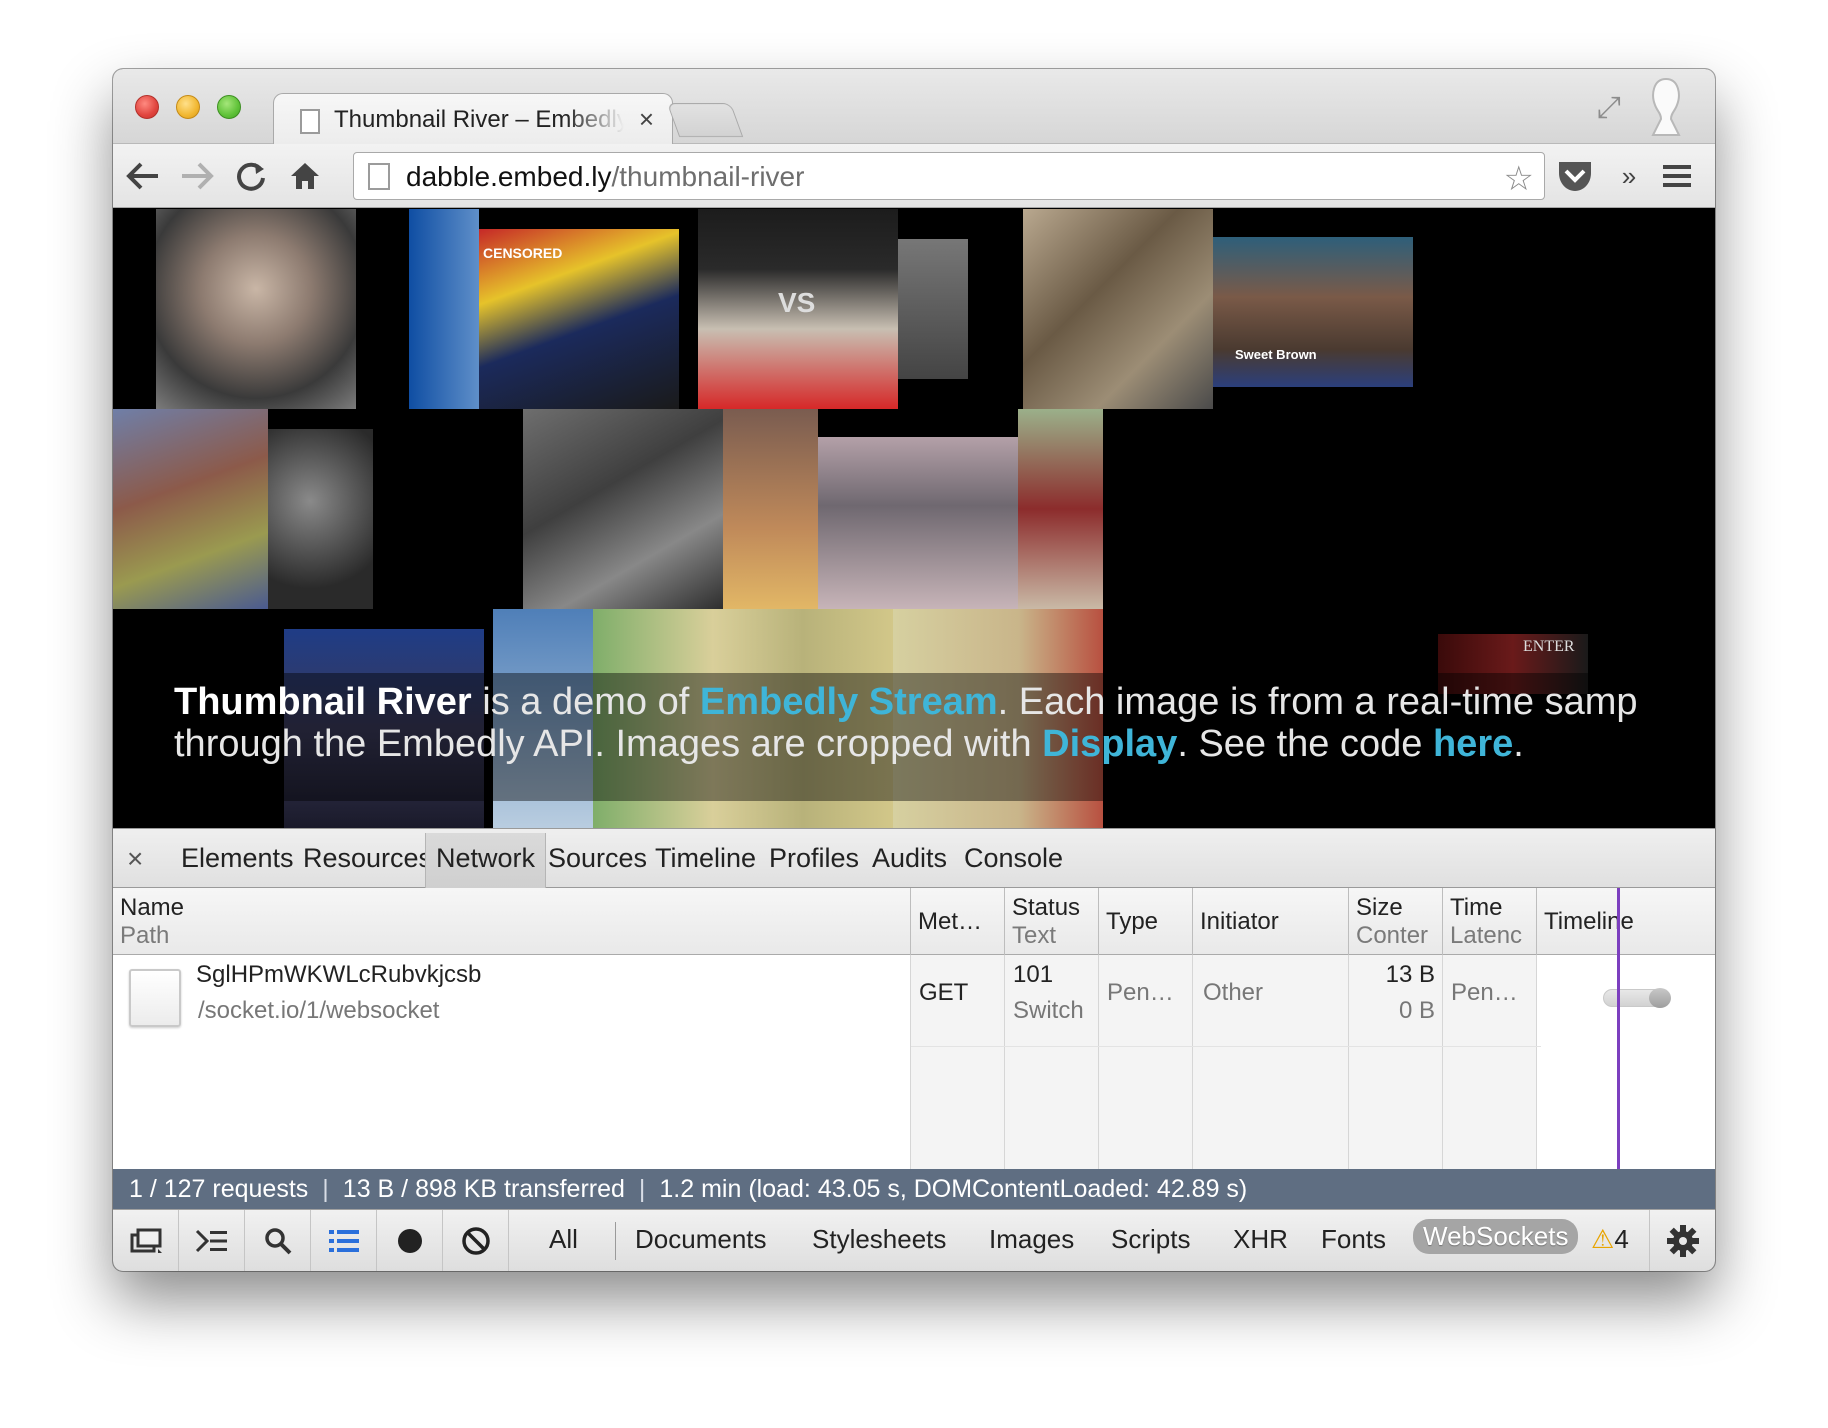 This screenshot has height=1428, width=1828. Describe the element at coordinates (410, 1240) in the screenshot. I see `record-icon` at that location.